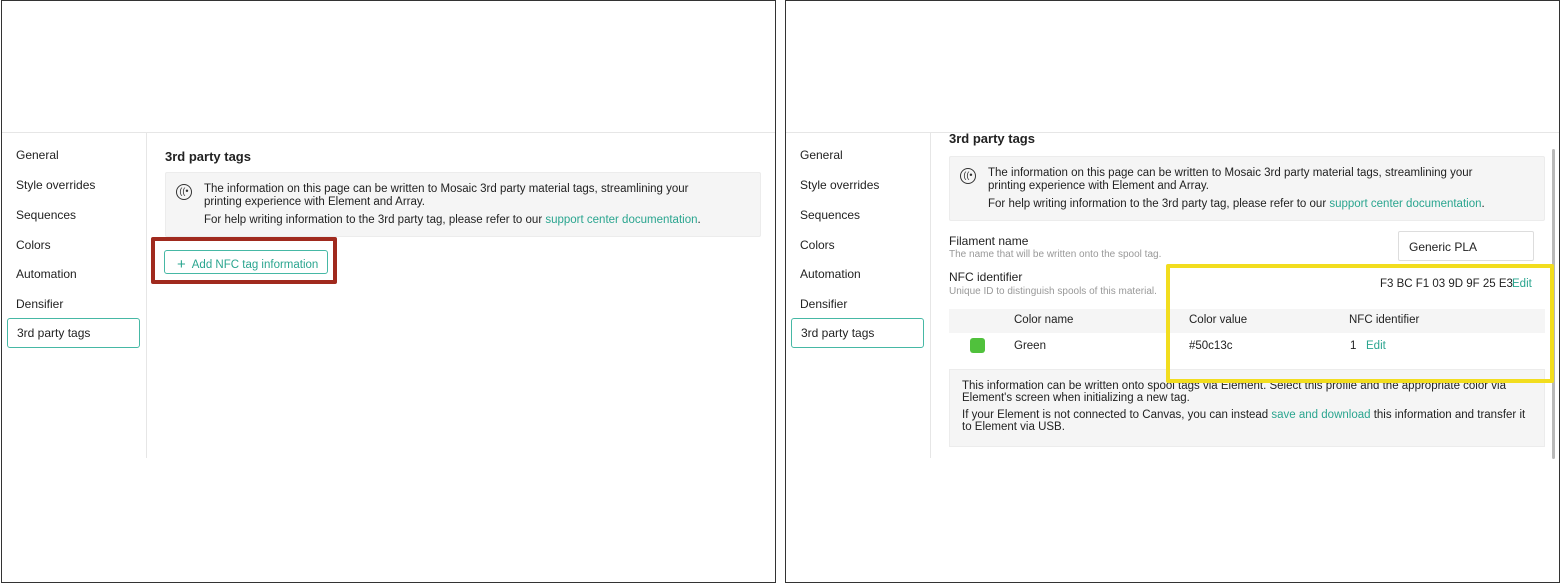  Describe the element at coordinates (986, 277) in the screenshot. I see `nfc-identifier-label: NFC identifier` at that location.